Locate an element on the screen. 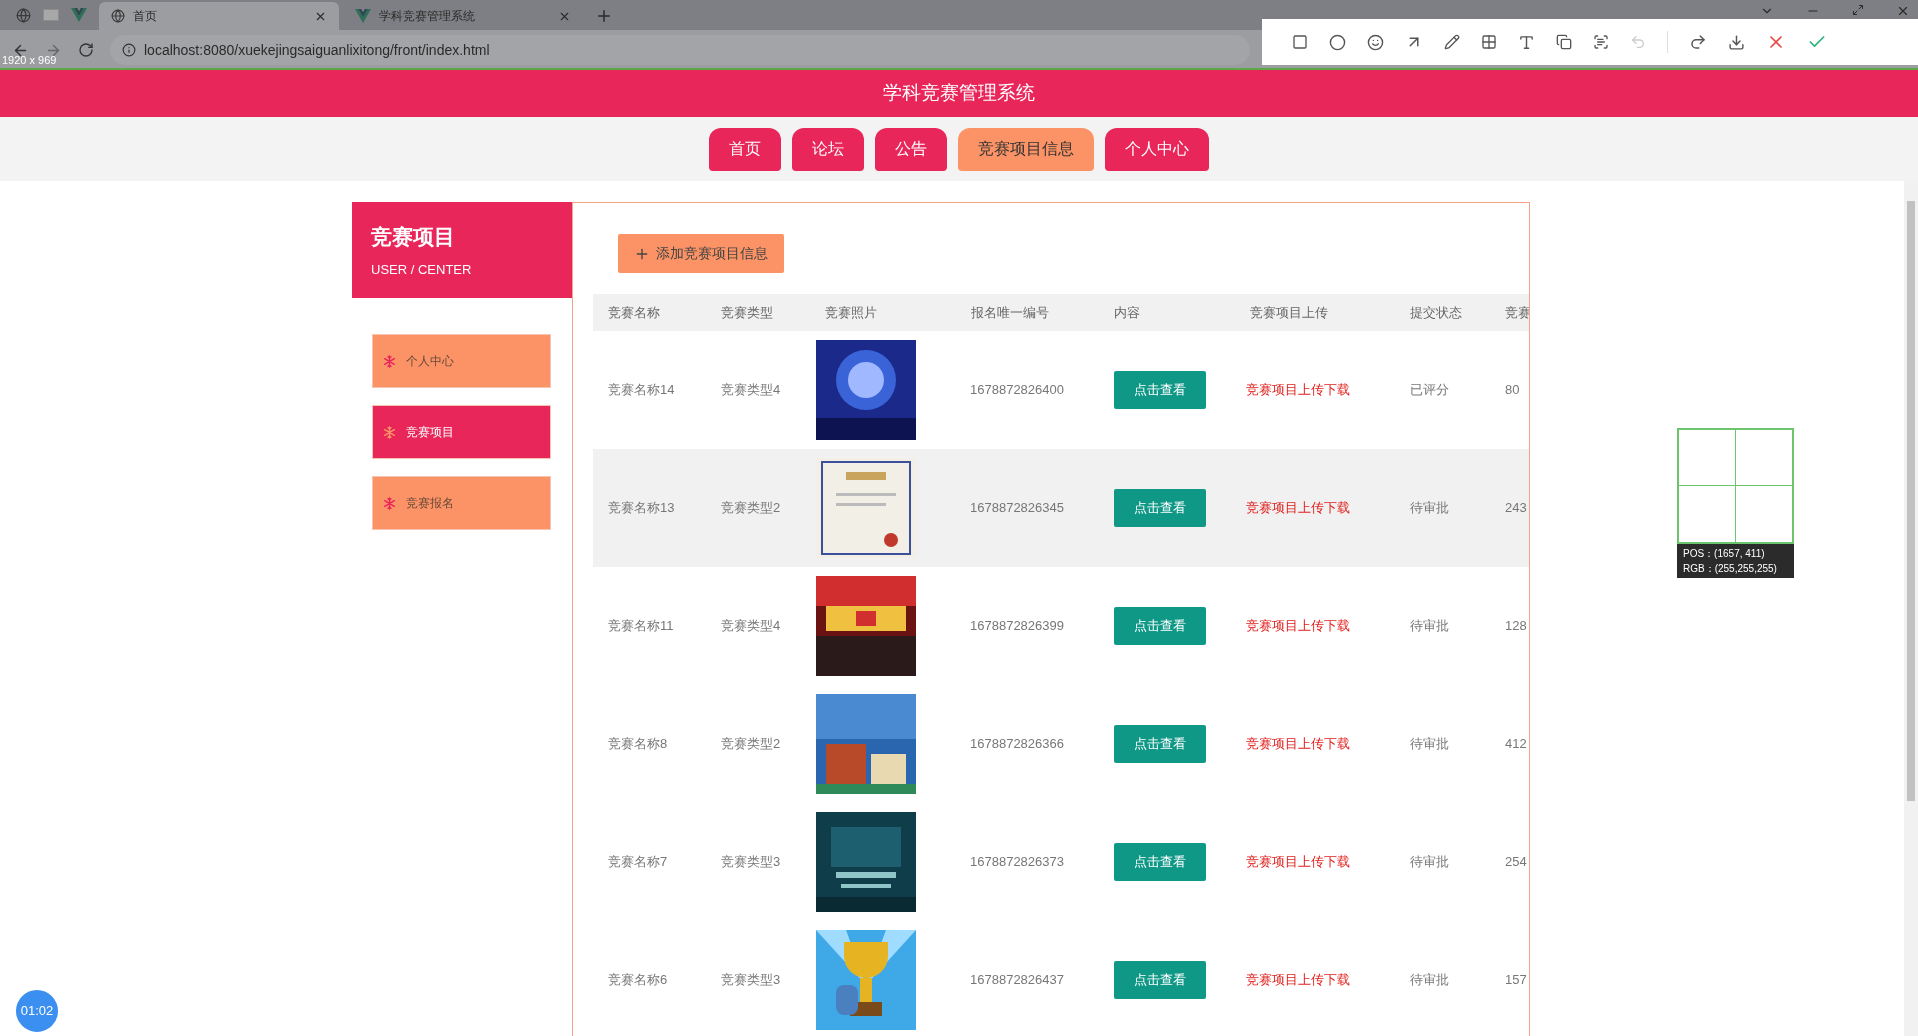 The width and height of the screenshot is (1918, 1036). tab-title: 首页 is located at coordinates (145, 16).